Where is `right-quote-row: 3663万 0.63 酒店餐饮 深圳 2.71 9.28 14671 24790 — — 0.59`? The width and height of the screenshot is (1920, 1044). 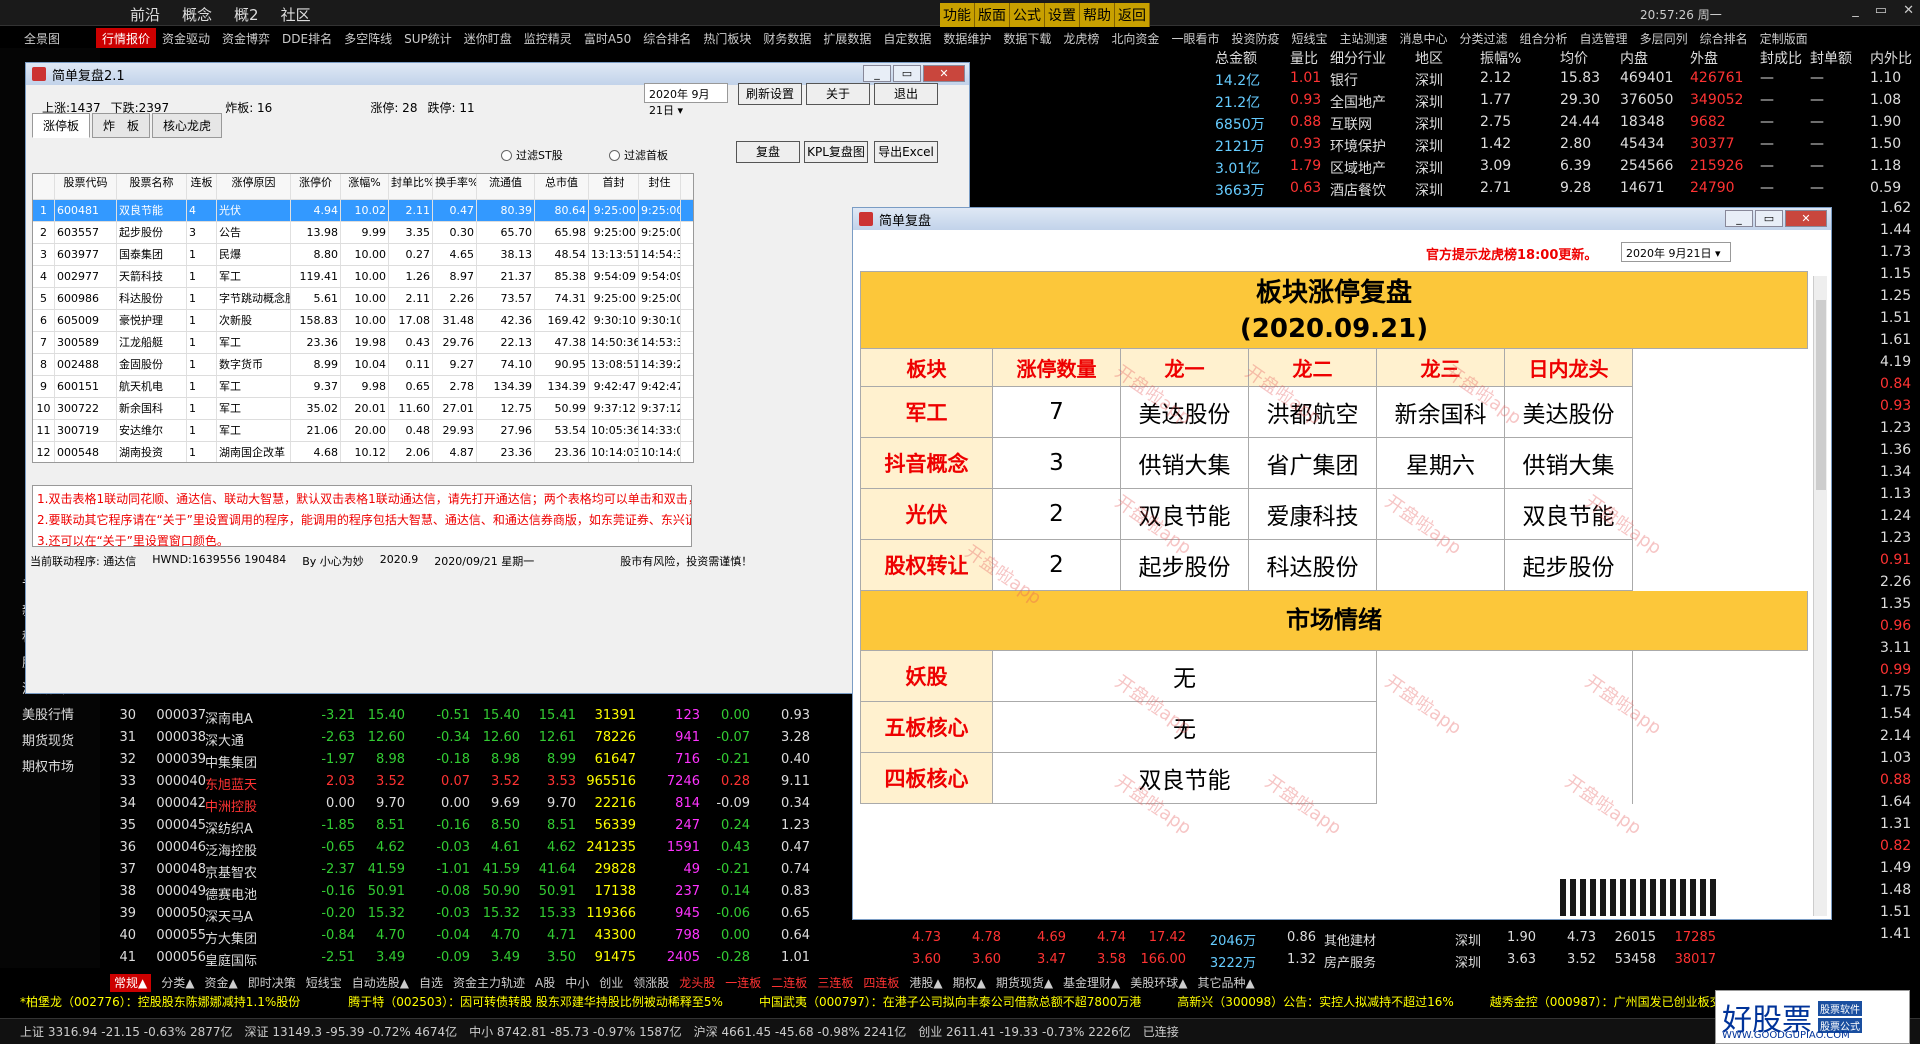 right-quote-row: 3663万 0.63 酒店餐饮 深圳 2.71 9.28 14671 24790 — — 0.59 is located at coordinates (1560, 191).